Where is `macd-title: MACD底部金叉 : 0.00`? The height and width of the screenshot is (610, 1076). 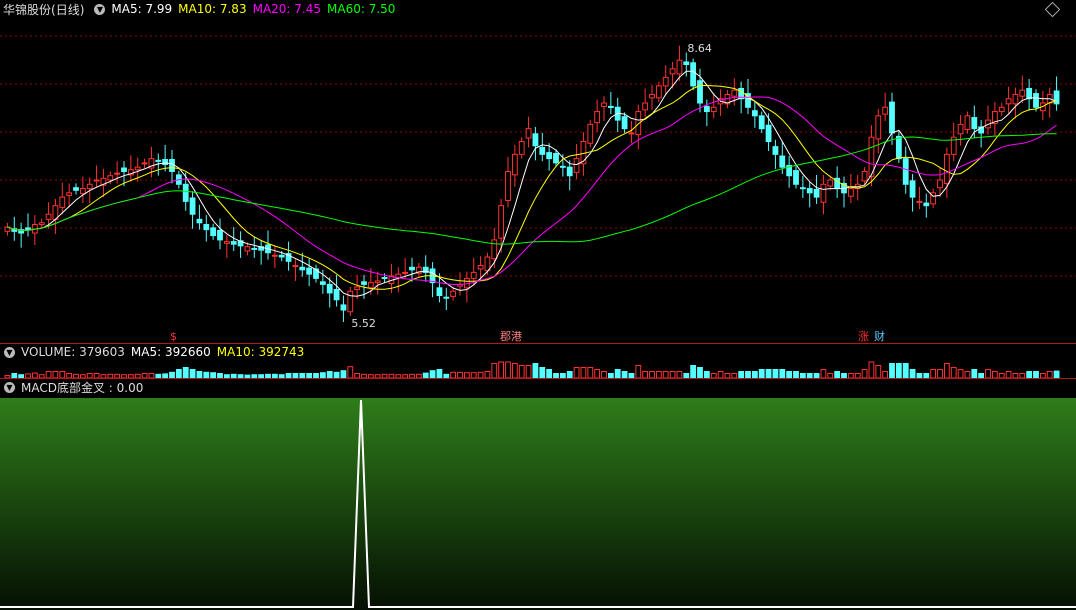 macd-title: MACD底部金叉 : 0.00 is located at coordinates (82, 387).